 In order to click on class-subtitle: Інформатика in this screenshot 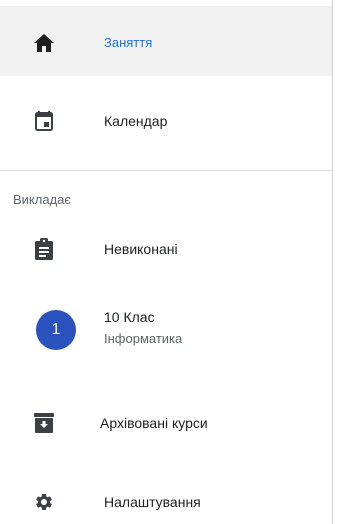, I will do `click(143, 338)`.